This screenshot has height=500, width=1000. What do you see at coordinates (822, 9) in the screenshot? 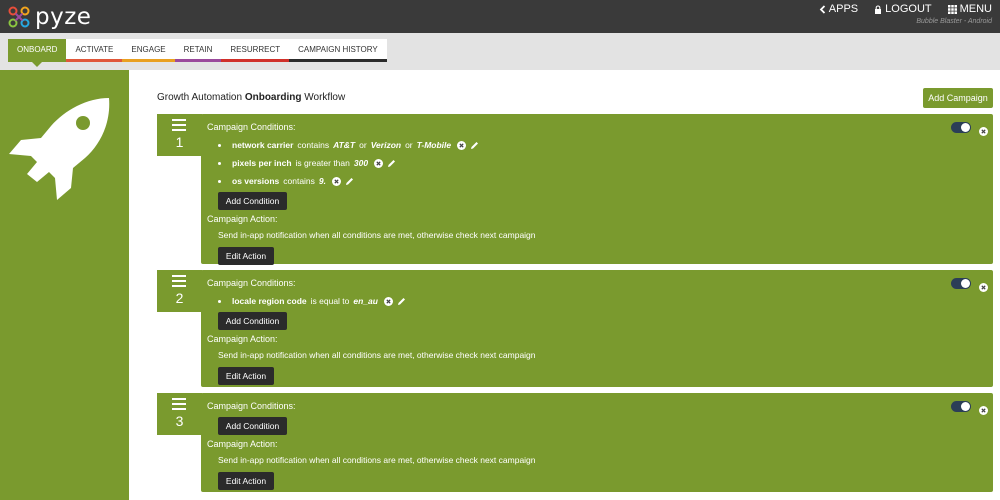
I see `chevron-left-icon` at bounding box center [822, 9].